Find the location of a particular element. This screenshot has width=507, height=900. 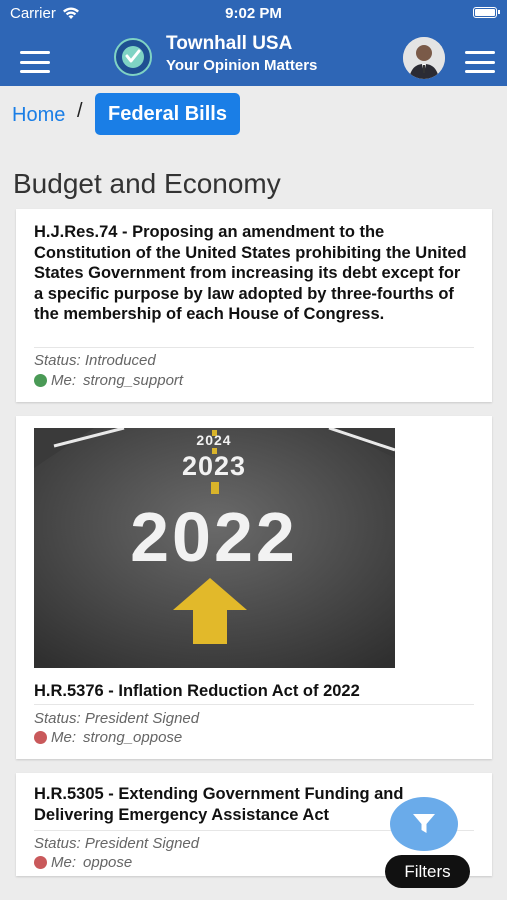

brand-block: Townhall USA Your Opinion Matters is located at coordinates (241, 54).